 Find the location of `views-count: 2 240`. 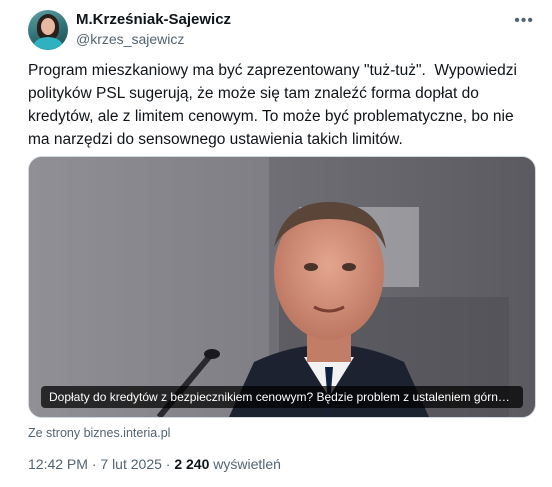

views-count: 2 240 is located at coordinates (192, 464).